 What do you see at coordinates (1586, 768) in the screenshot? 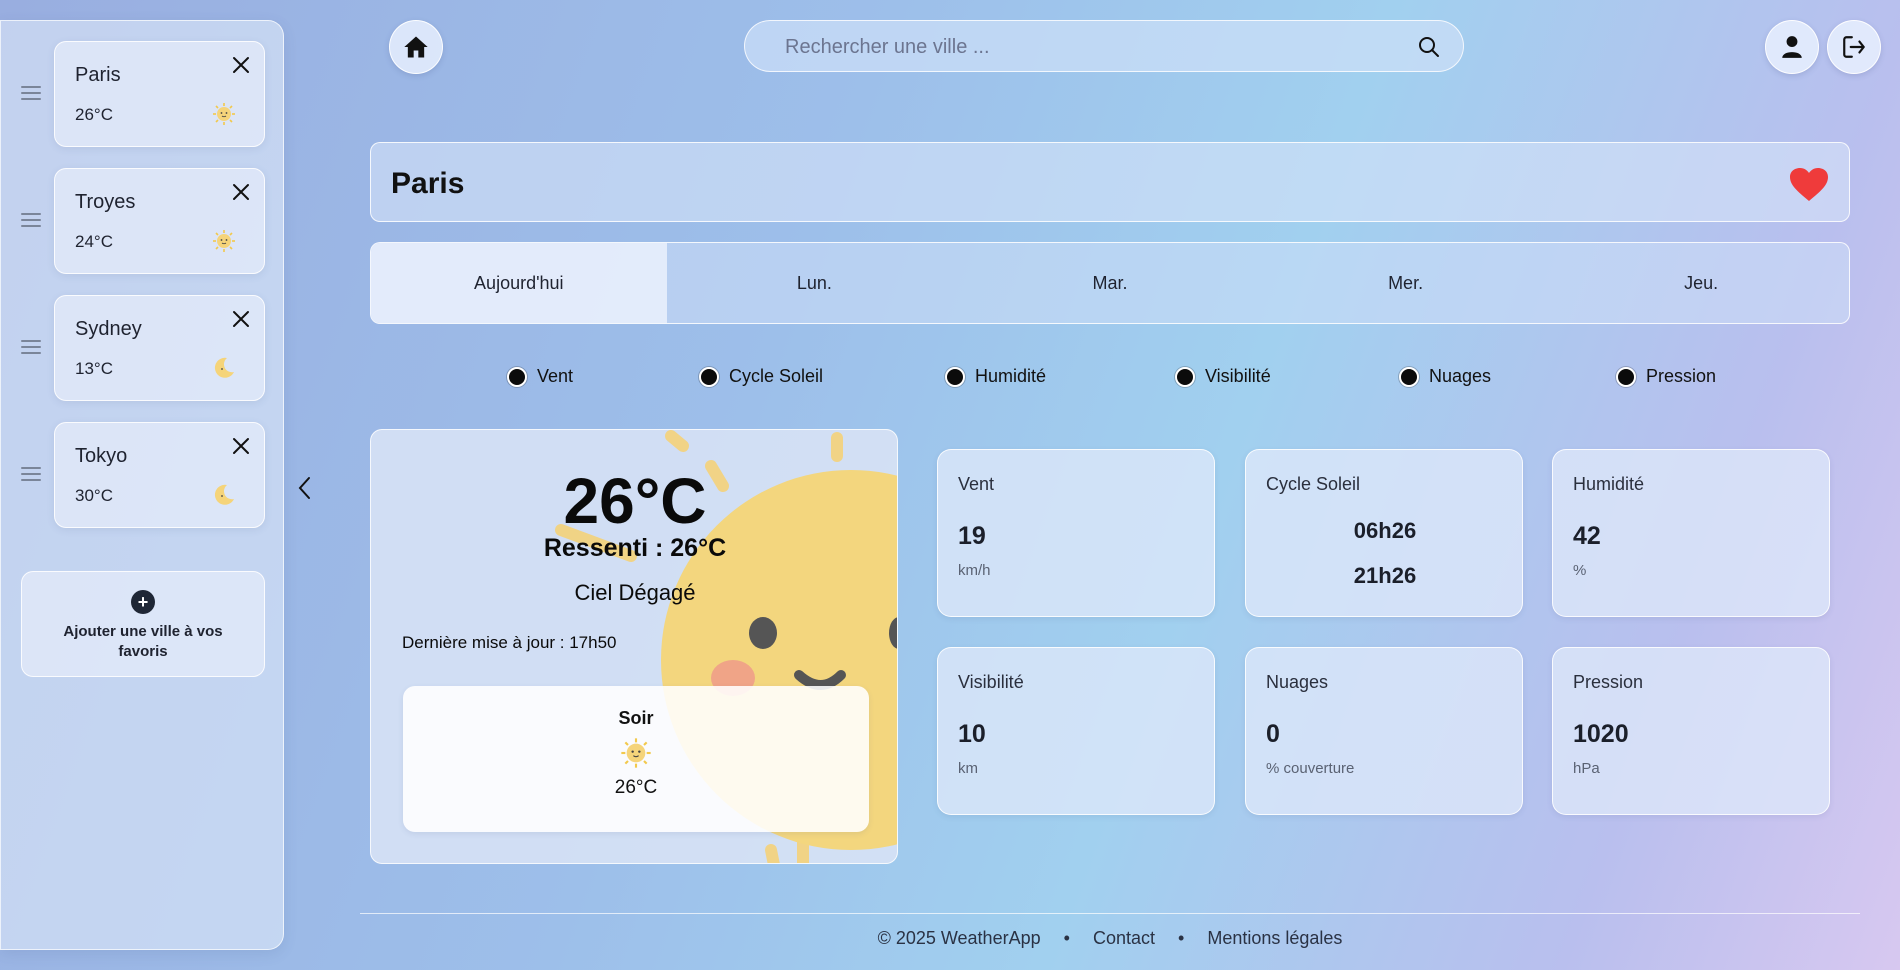
I see `card-unit: hPa` at bounding box center [1586, 768].